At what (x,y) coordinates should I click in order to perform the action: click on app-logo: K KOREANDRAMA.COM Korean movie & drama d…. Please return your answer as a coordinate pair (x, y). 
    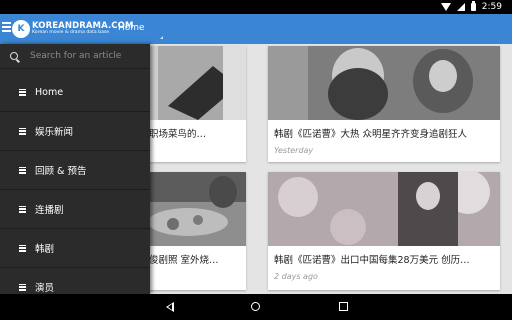
    Looking at the image, I should click on (73, 29).